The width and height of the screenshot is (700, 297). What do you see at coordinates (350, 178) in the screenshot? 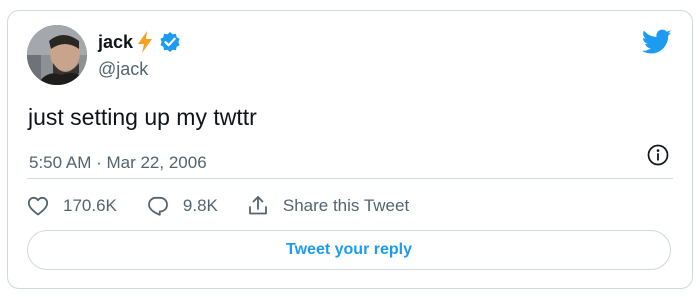
I see `divider` at bounding box center [350, 178].